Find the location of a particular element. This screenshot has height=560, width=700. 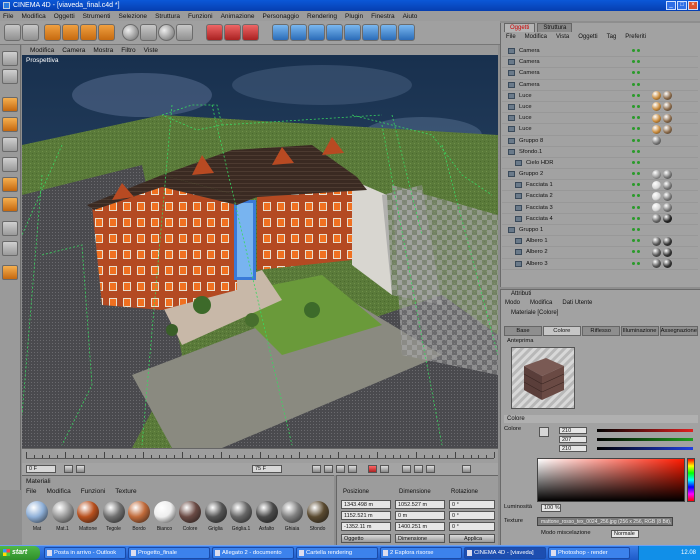

use-object-axis-icon is located at coordinates (10, 104).